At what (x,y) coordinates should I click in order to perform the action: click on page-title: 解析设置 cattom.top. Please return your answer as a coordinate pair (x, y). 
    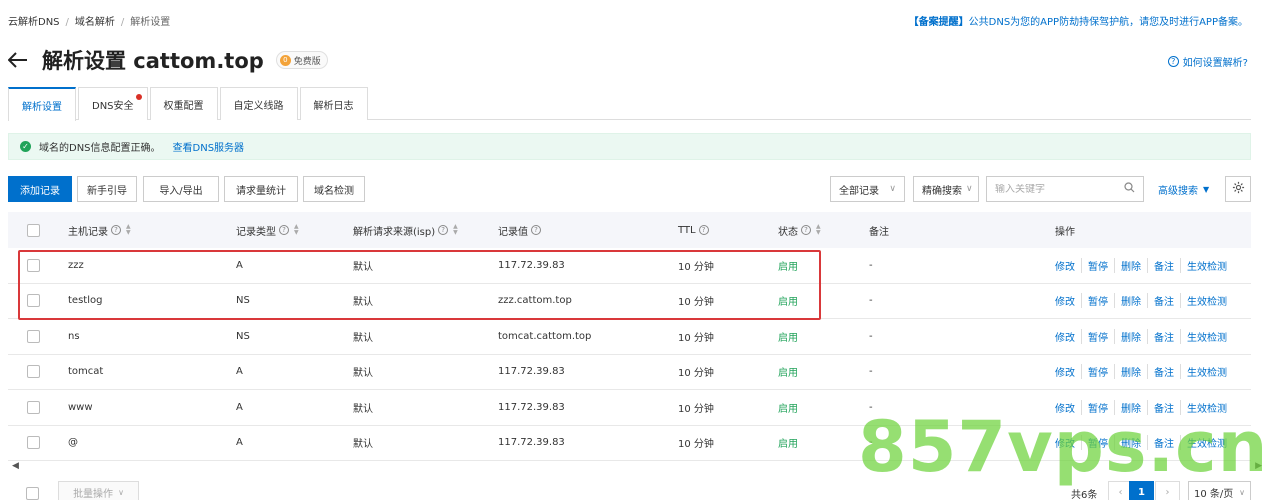
    Looking at the image, I should click on (153, 61).